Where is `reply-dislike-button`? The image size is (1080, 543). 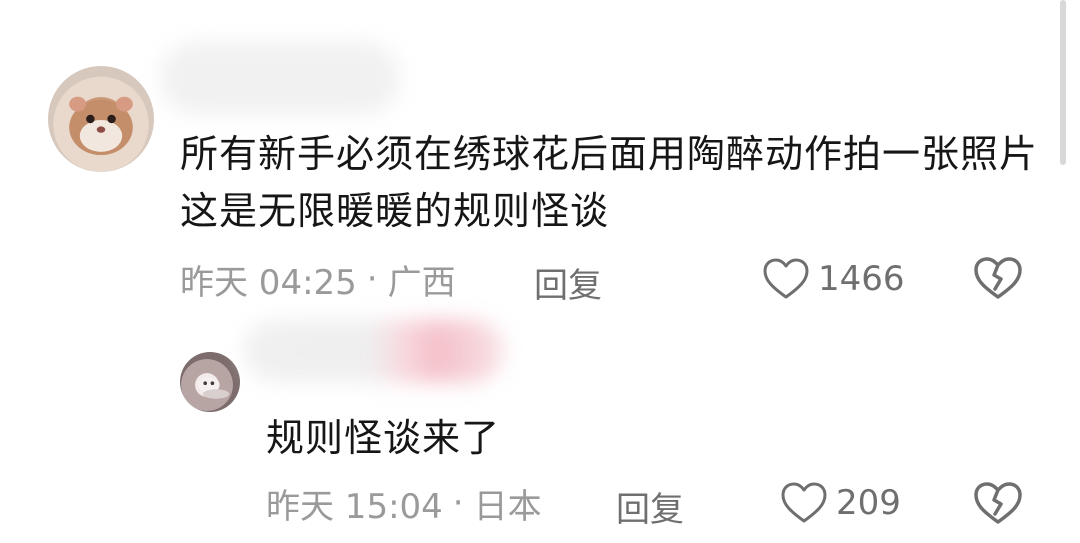 reply-dislike-button is located at coordinates (998, 505).